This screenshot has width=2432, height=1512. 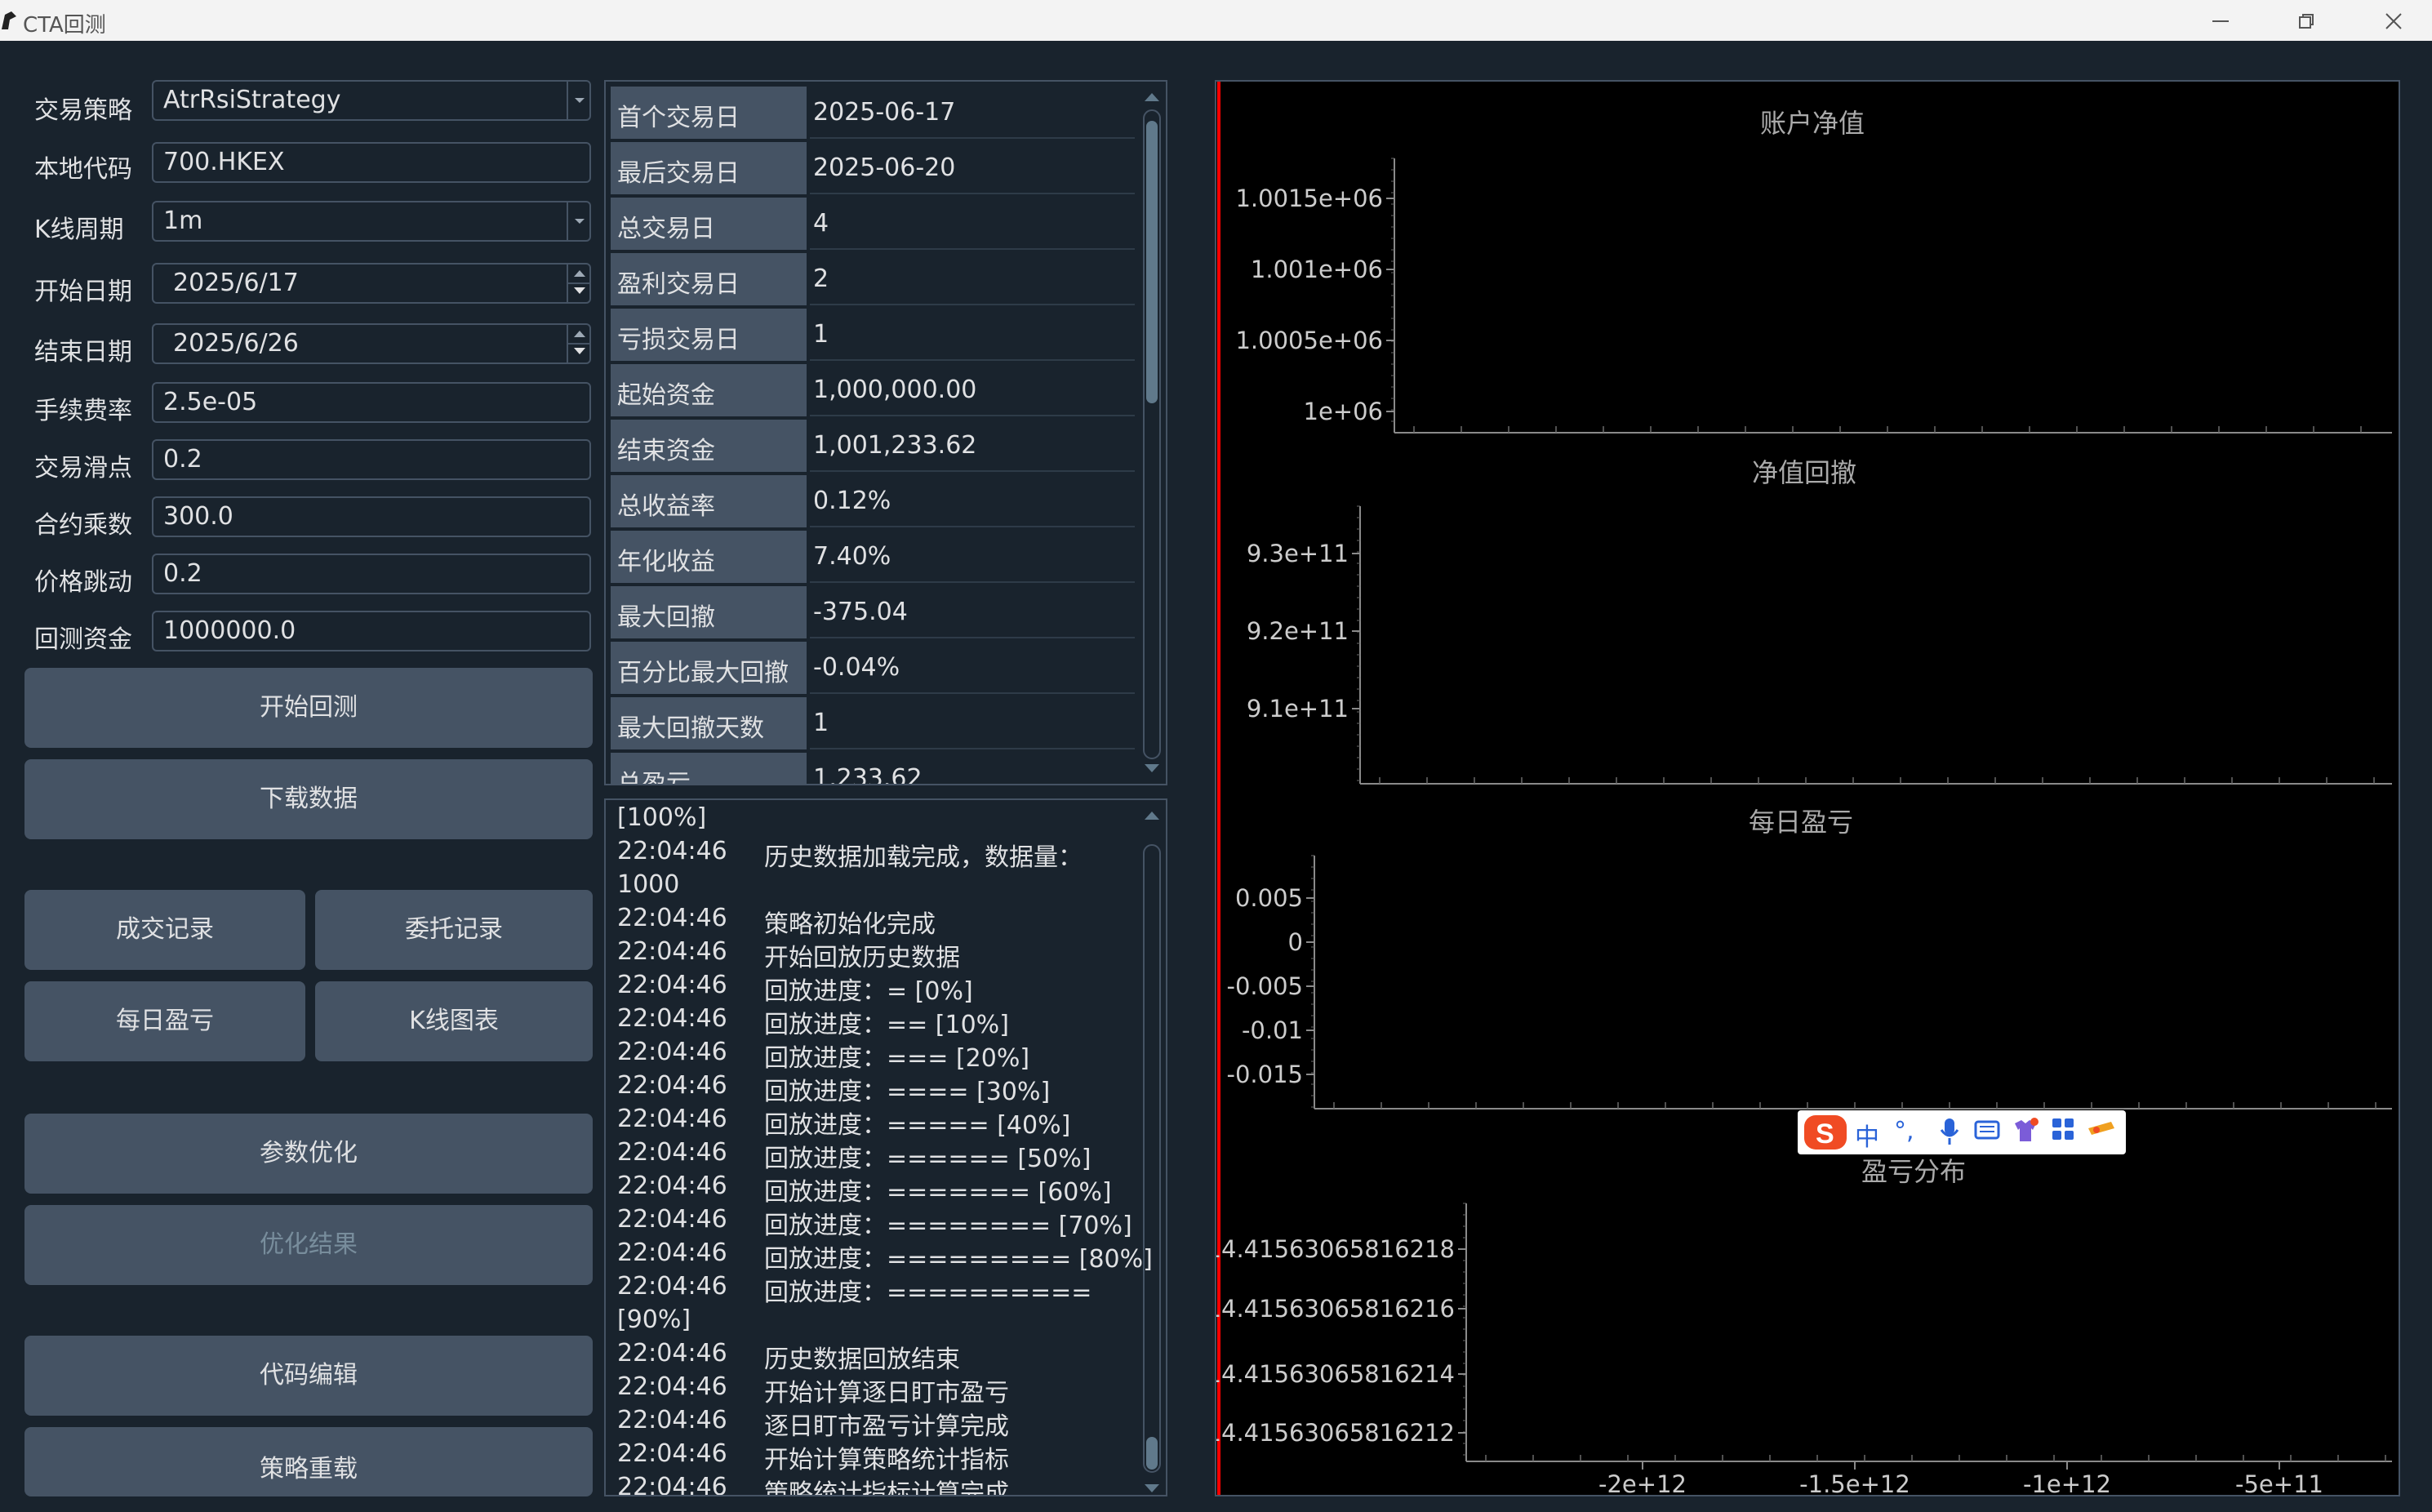 I want to click on close-button, so click(x=2393, y=21).